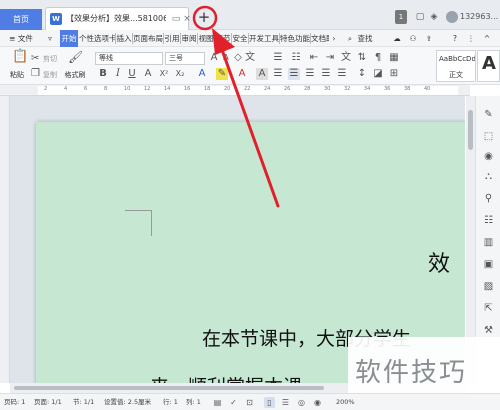 Image resolution: width=500 pixels, height=410 pixels. I want to click on increase-indent-icon: ⇥, so click(330, 58).